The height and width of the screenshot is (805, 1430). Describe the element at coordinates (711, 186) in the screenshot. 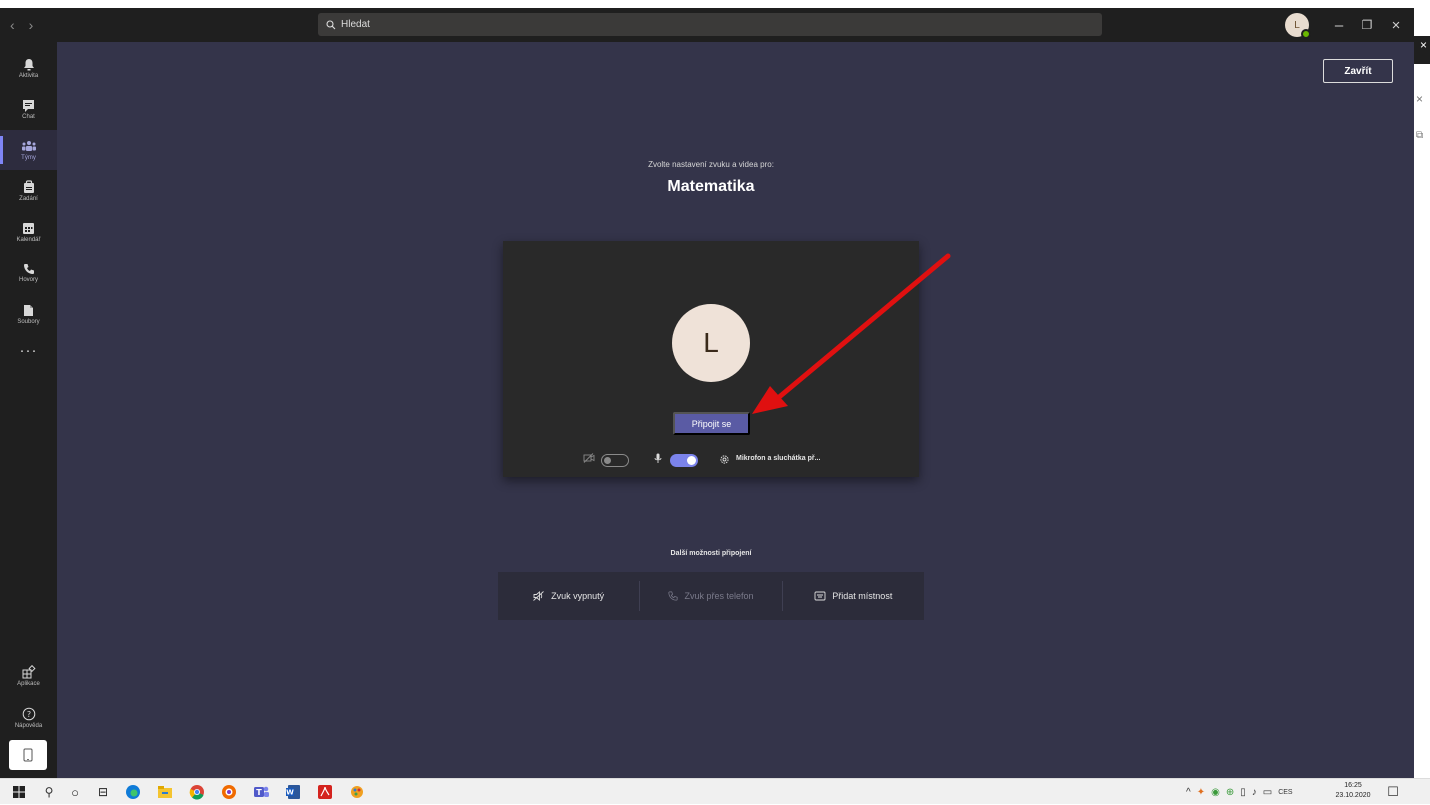

I see `meeting-title: Matematika` at that location.